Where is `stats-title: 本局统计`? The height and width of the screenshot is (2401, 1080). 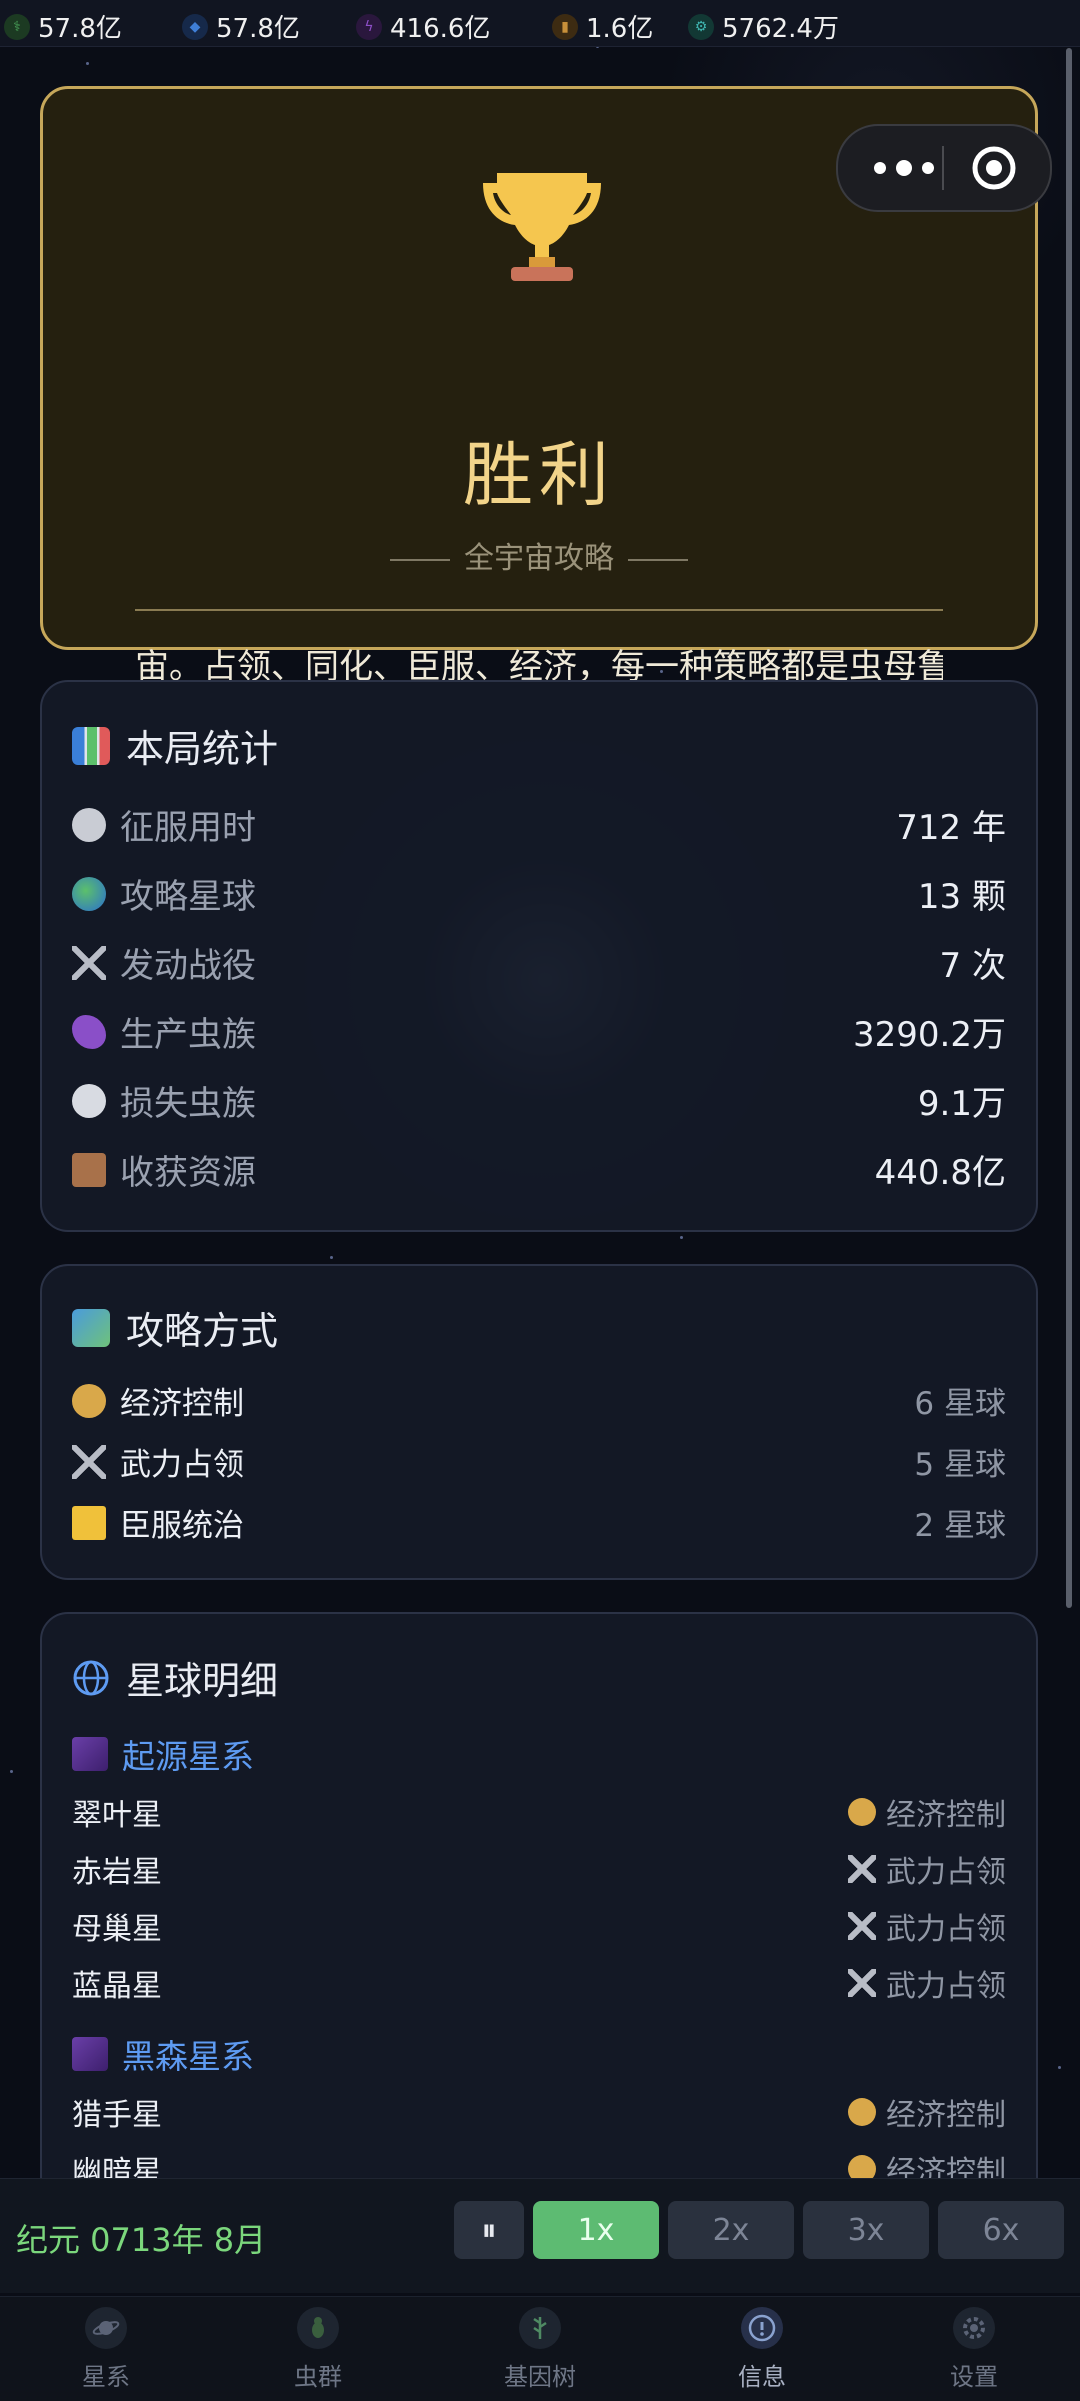 stats-title: 本局统计 is located at coordinates (175, 745).